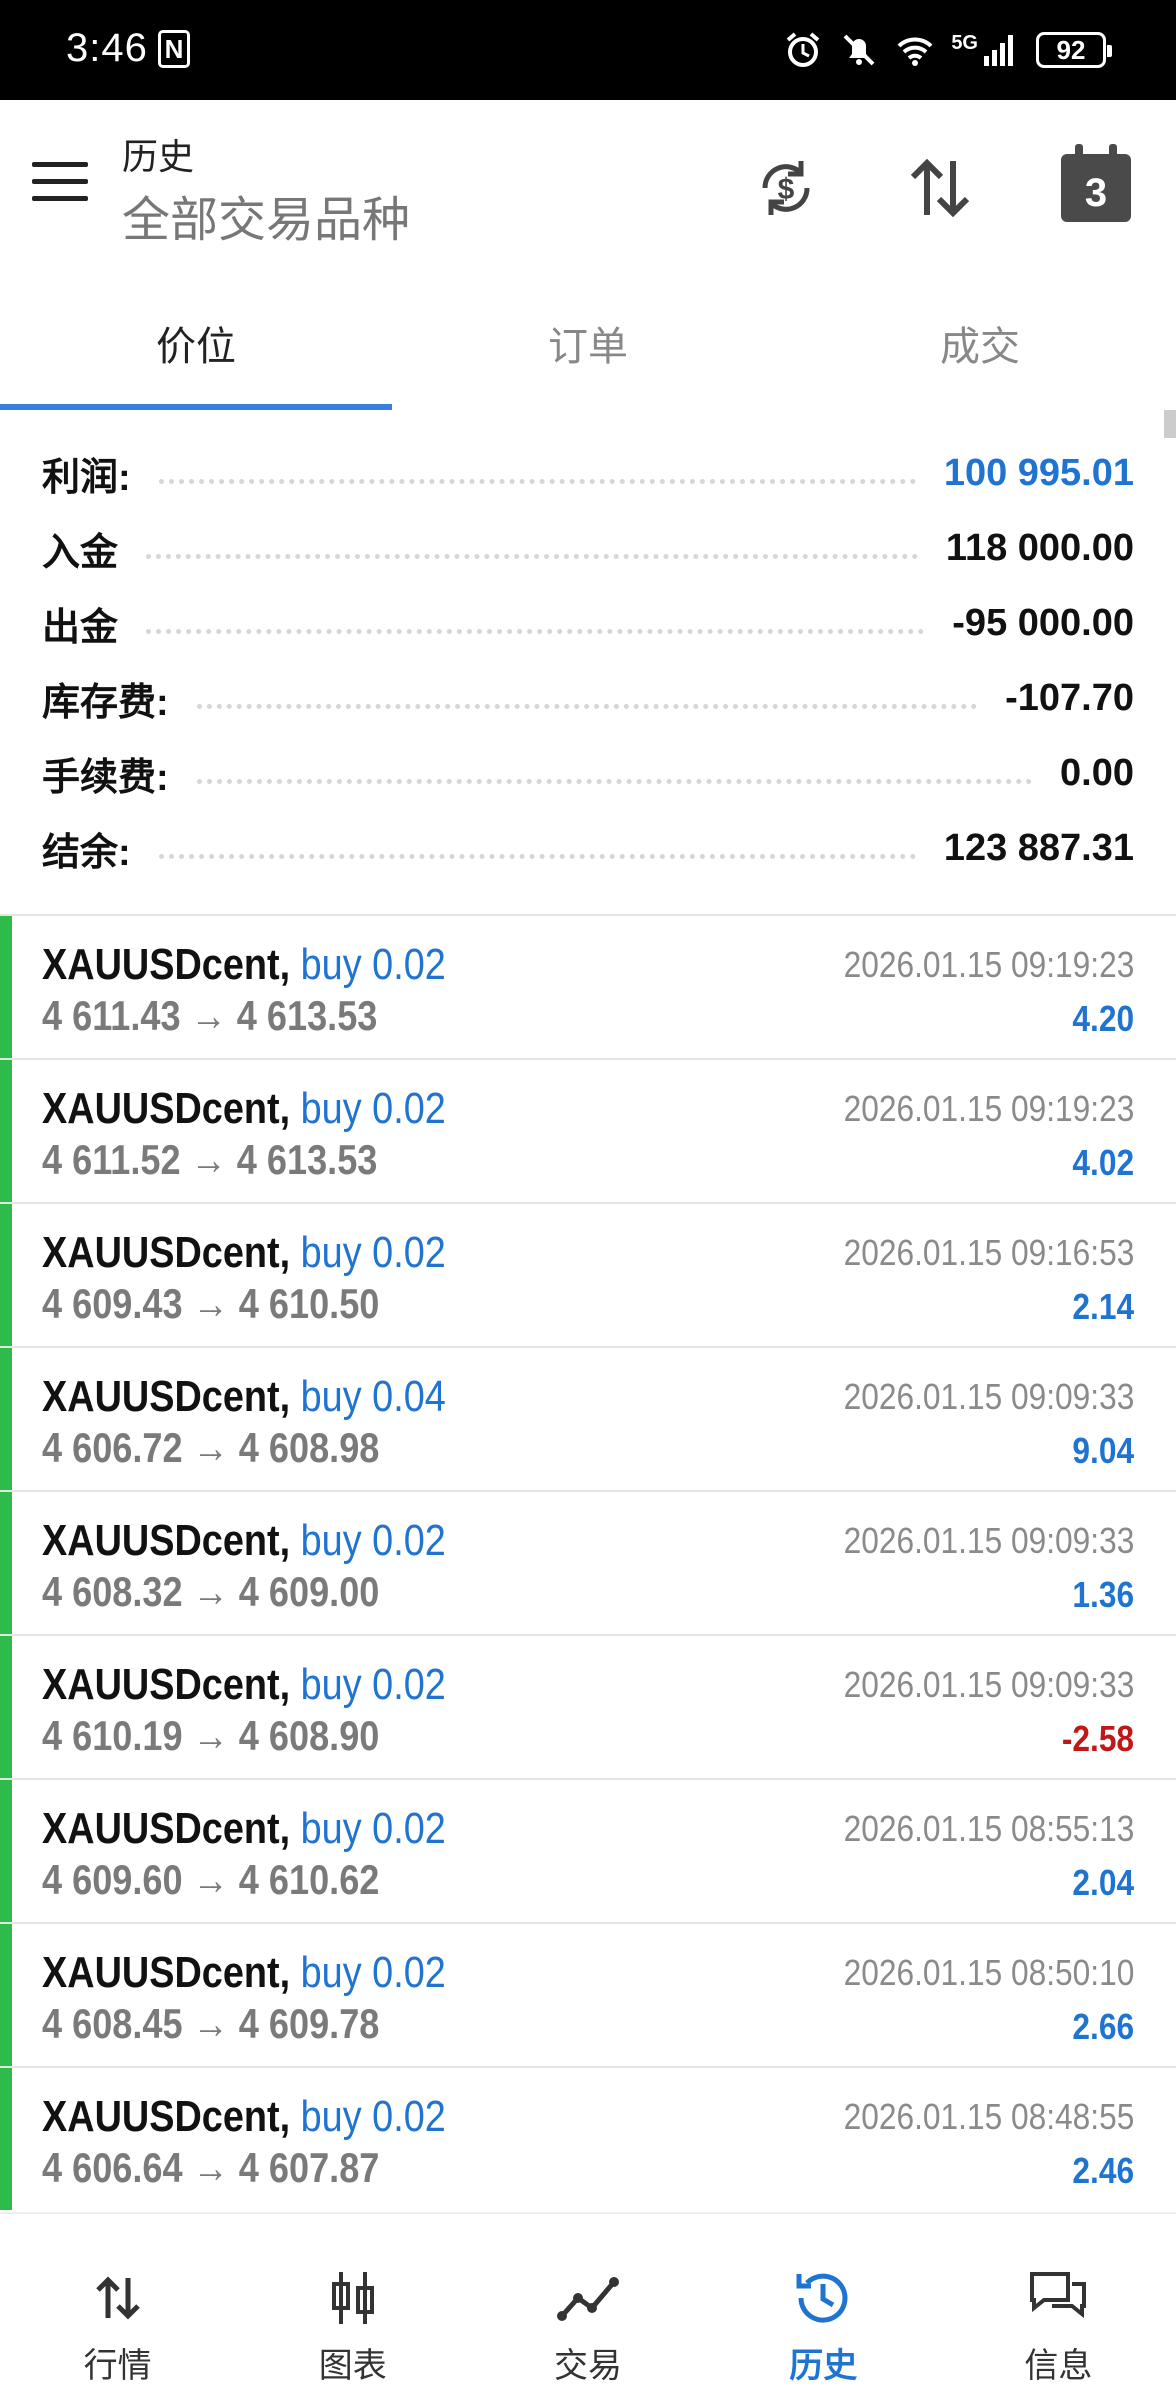 The height and width of the screenshot is (2400, 1176). What do you see at coordinates (588, 848) in the screenshot?
I see `summary-row-balance: 结余: 123 887.31` at bounding box center [588, 848].